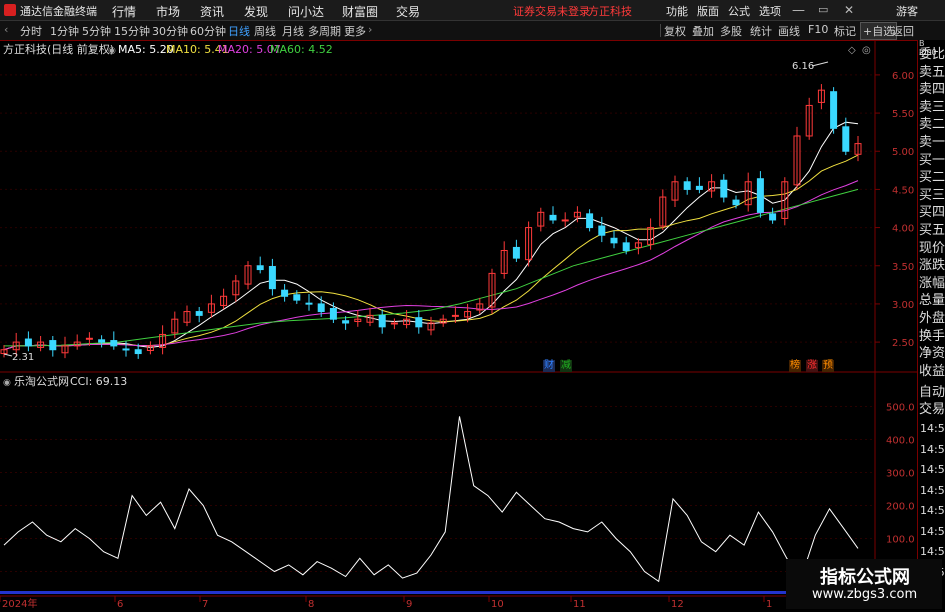 This screenshot has width=945, height=612. Describe the element at coordinates (551, 11) in the screenshot. I see `login-notice: 证券交易未登录` at that location.